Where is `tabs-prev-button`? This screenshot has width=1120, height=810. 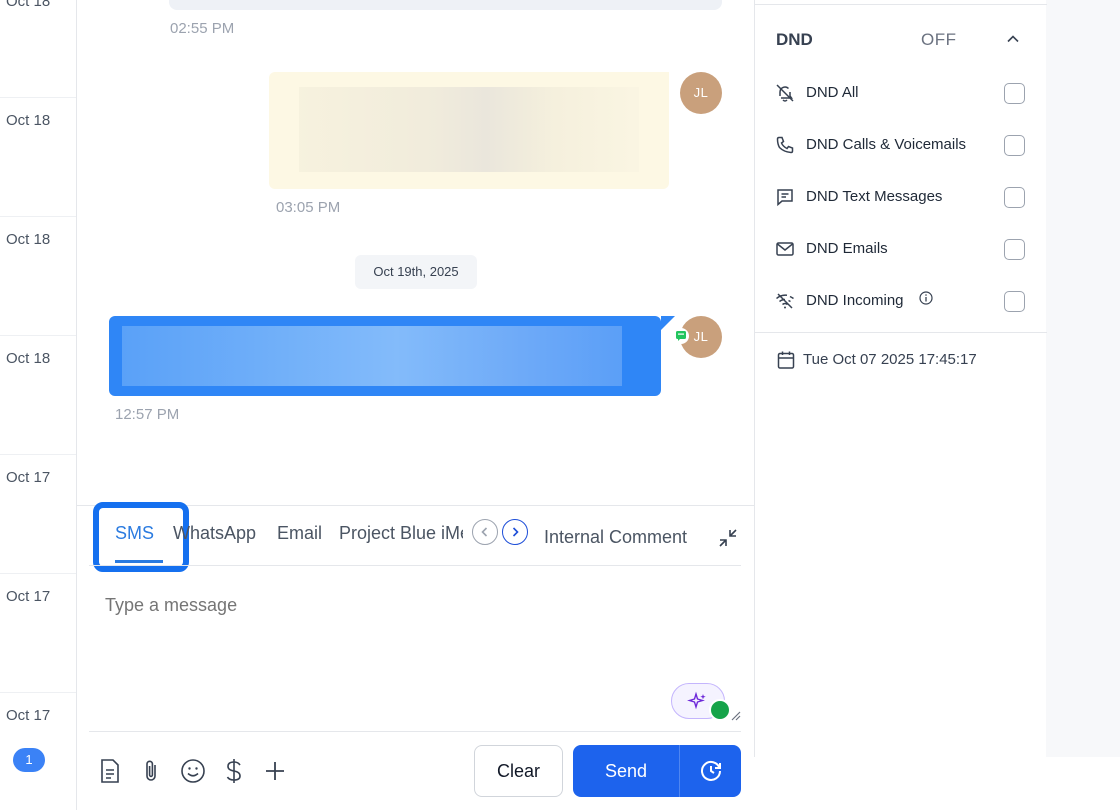 tabs-prev-button is located at coordinates (485, 532).